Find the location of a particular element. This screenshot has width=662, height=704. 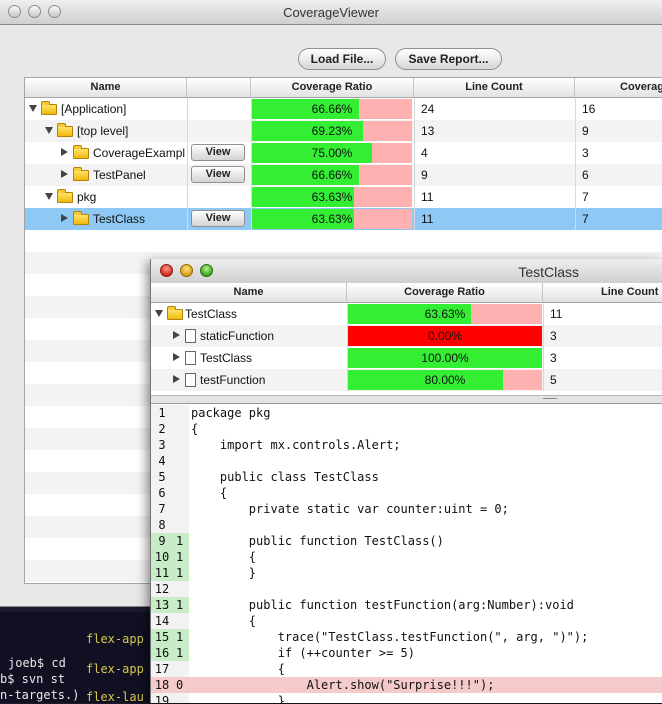

table-row: TestClass View 63.63% 11 7 is located at coordinates (343, 219).